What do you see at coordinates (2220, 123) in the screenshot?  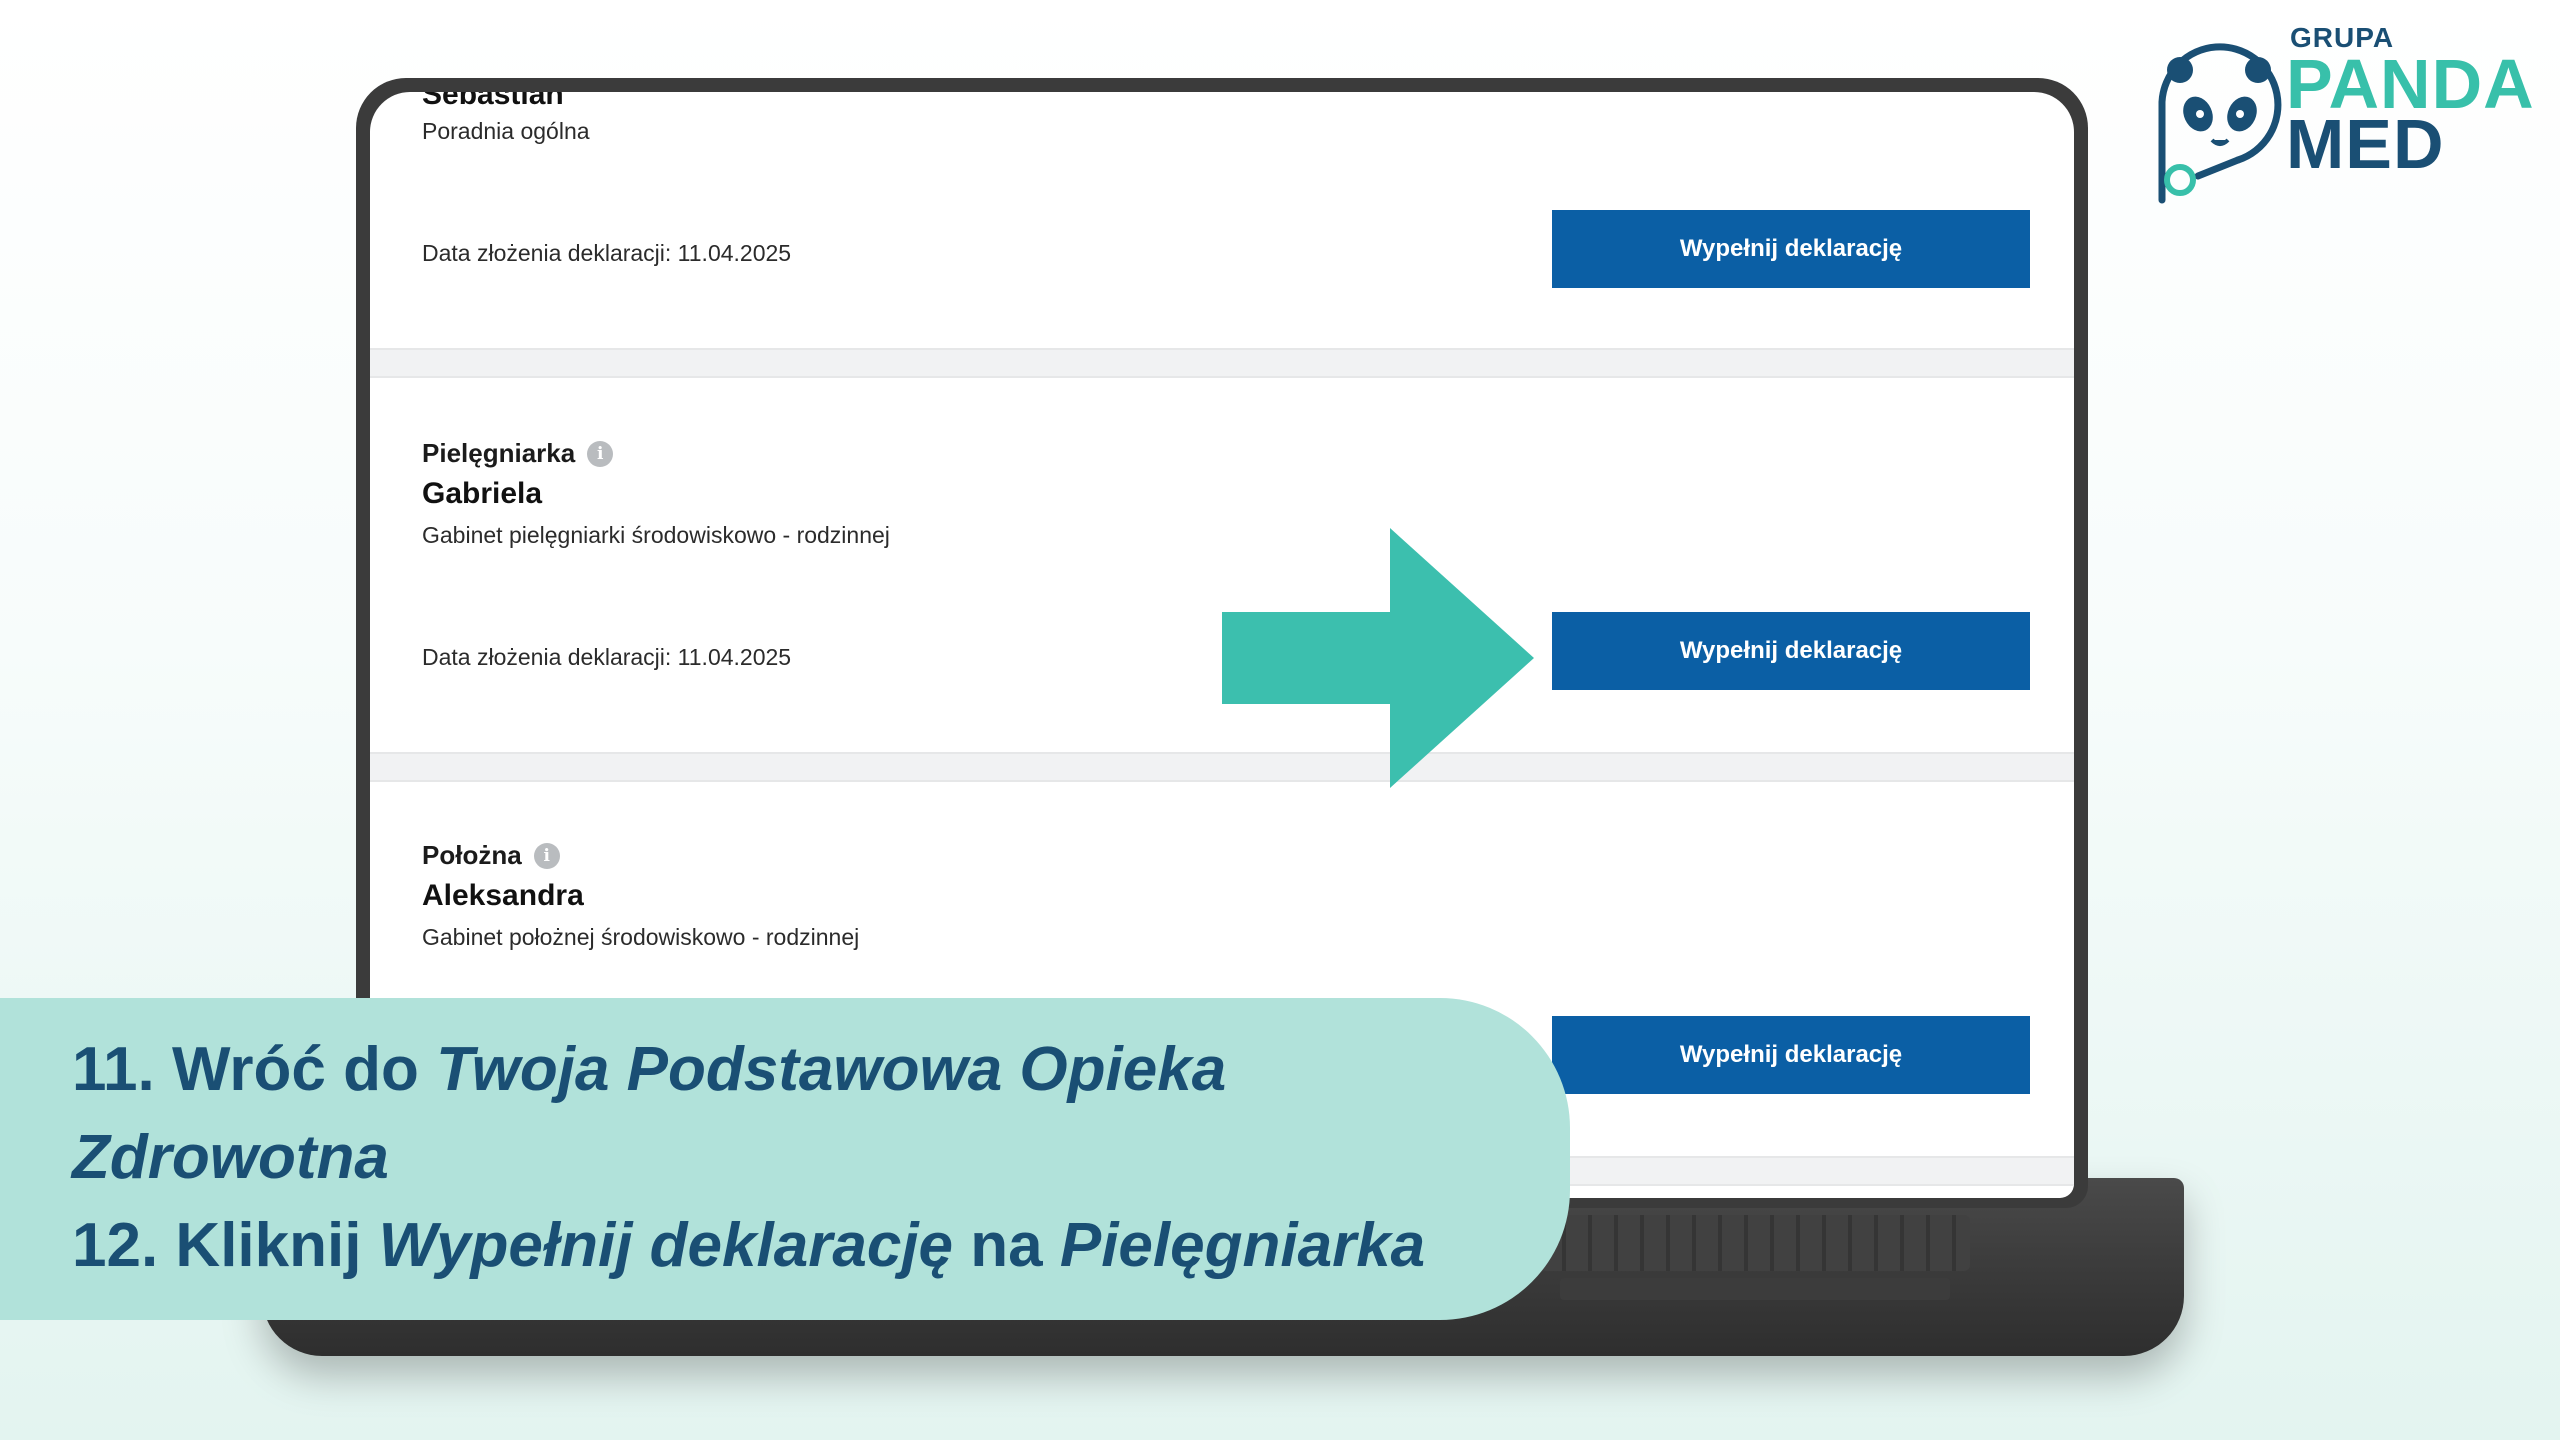 I see `panda-stethoscope-logo` at bounding box center [2220, 123].